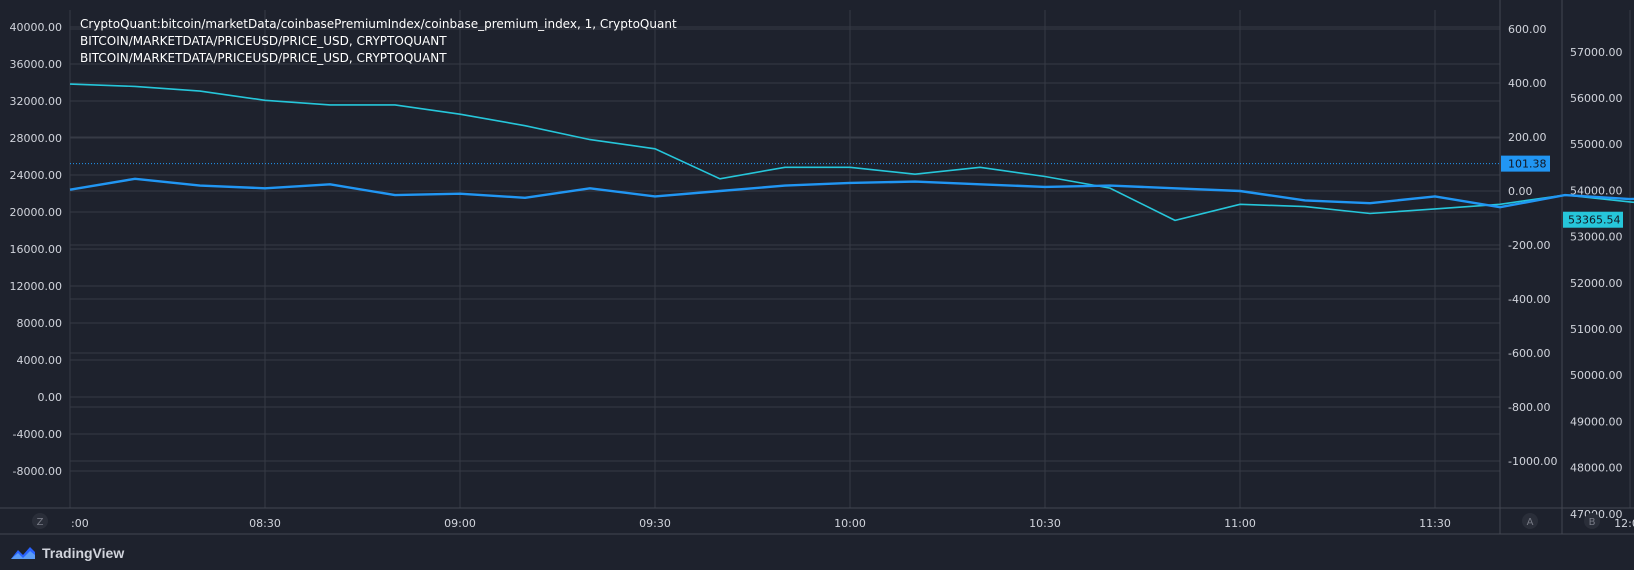 Image resolution: width=1634 pixels, height=570 pixels. Describe the element at coordinates (1240, 523) in the screenshot. I see `time-axis-tick: 11:00` at that location.